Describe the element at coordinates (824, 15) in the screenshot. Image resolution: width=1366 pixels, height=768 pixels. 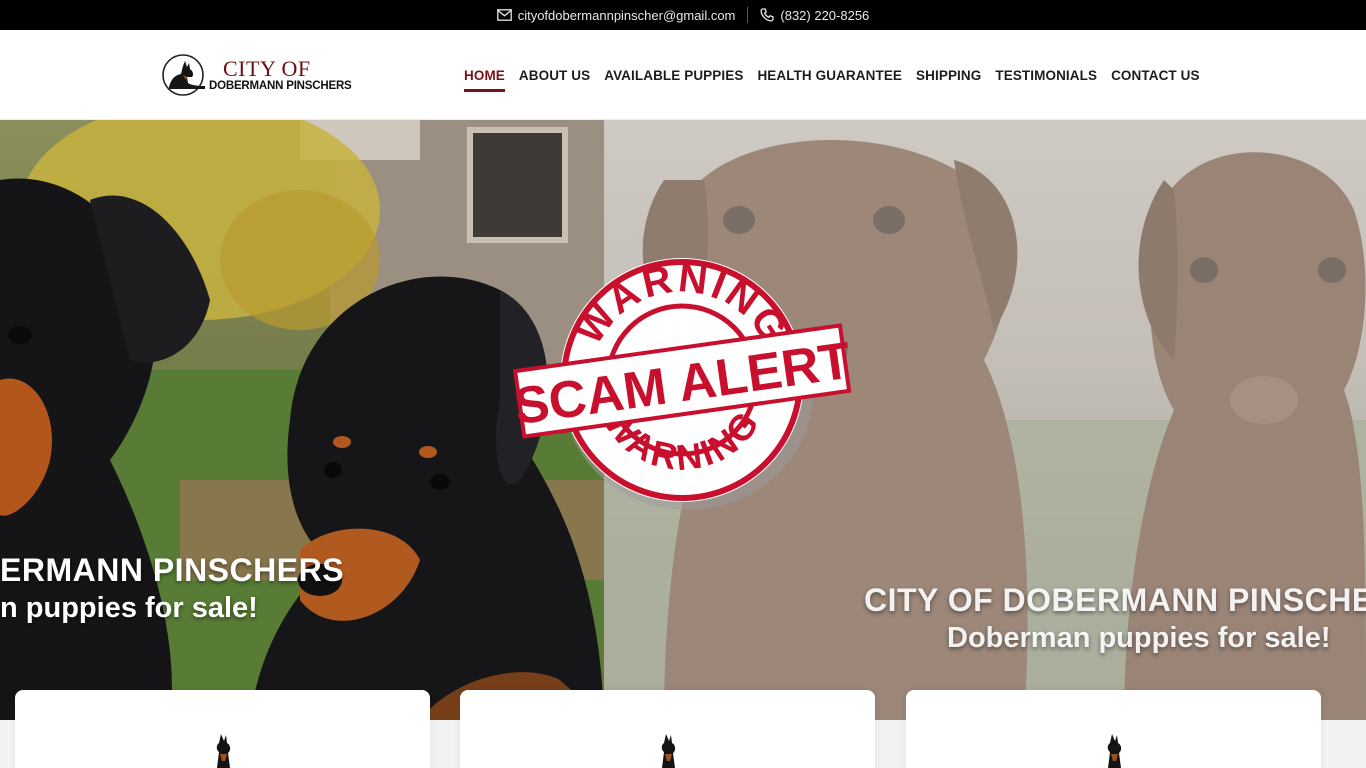
I see `phone-text: (832) 220-8256` at that location.